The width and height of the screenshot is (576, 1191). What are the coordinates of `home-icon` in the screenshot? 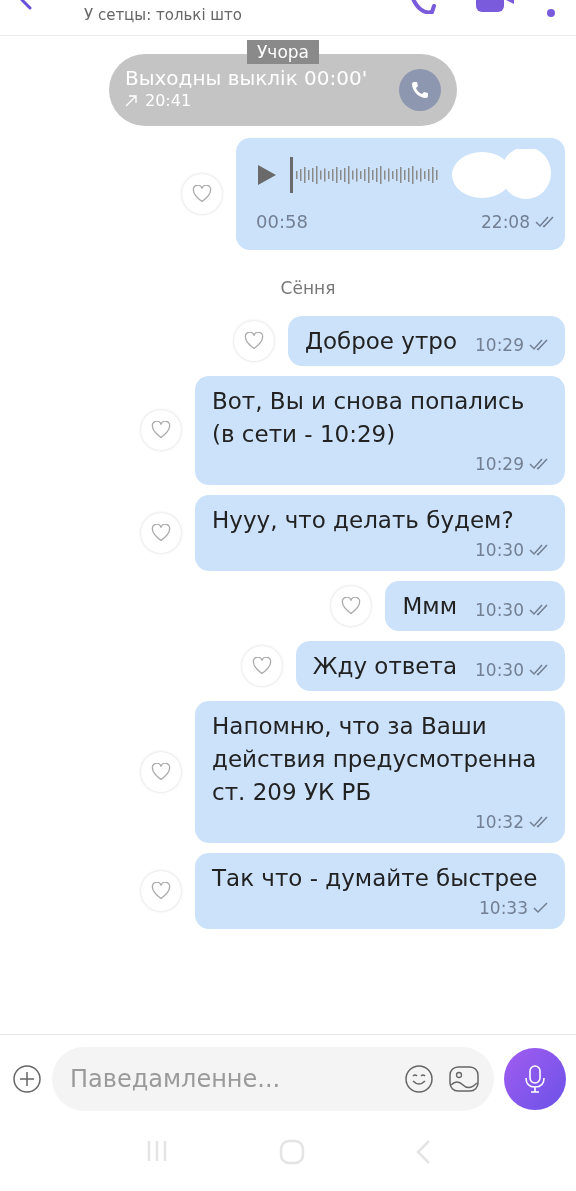 It's located at (292, 1152).